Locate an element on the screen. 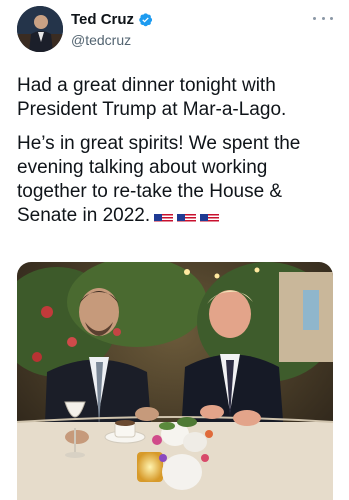  avatar-image is located at coordinates (40, 29).